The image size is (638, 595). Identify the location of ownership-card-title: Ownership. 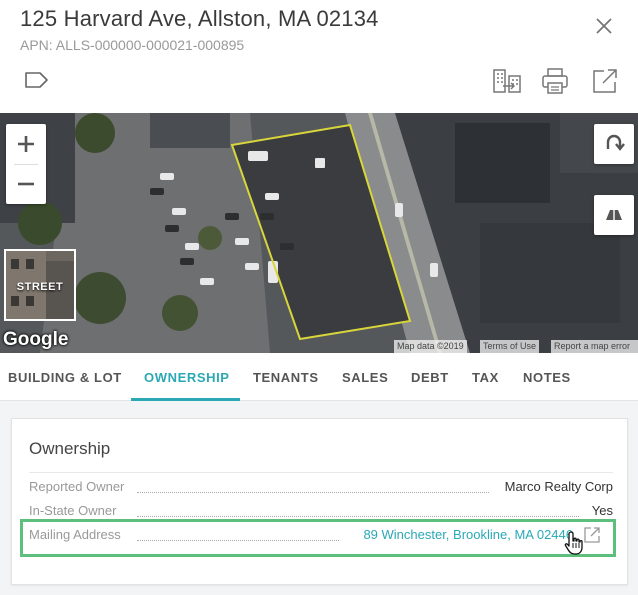
(70, 448).